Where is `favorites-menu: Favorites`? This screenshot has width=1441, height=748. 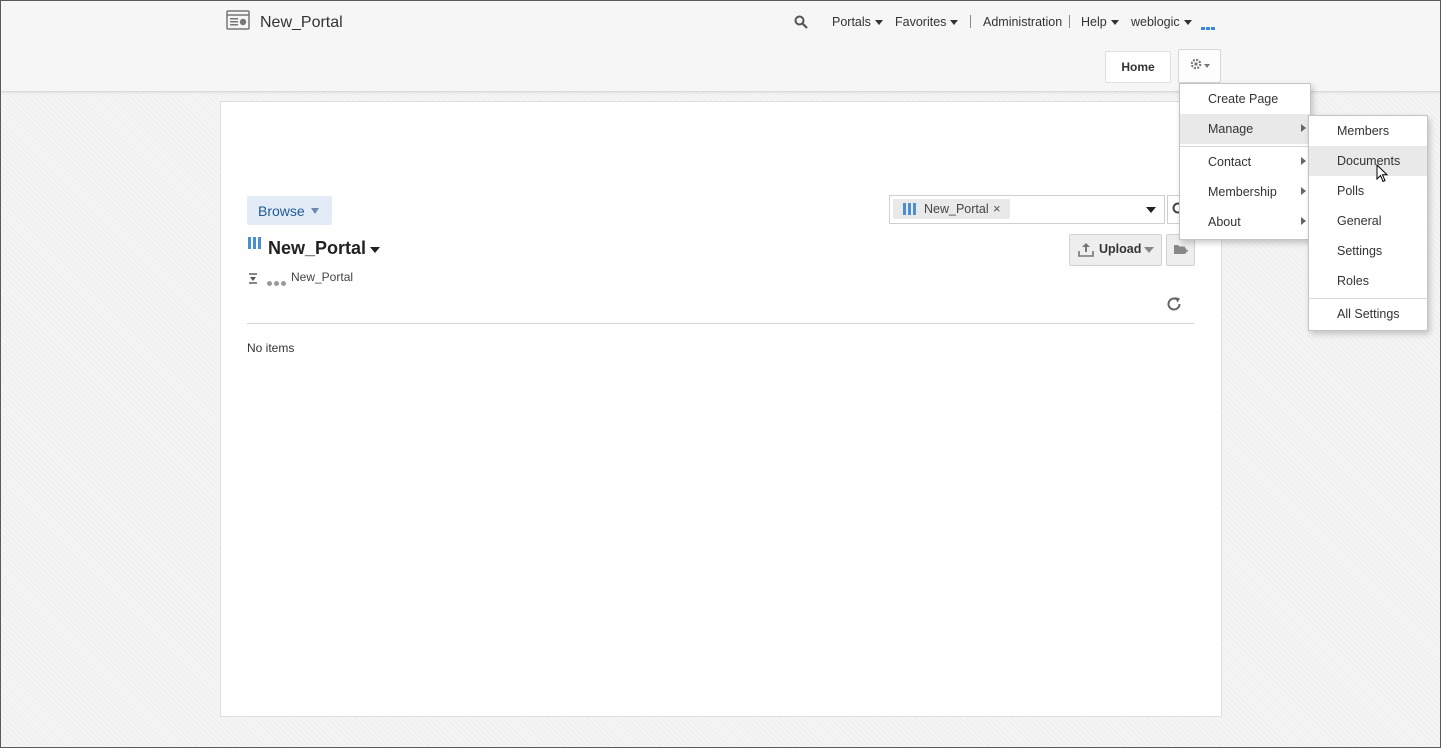
favorites-menu: Favorites is located at coordinates (927, 22).